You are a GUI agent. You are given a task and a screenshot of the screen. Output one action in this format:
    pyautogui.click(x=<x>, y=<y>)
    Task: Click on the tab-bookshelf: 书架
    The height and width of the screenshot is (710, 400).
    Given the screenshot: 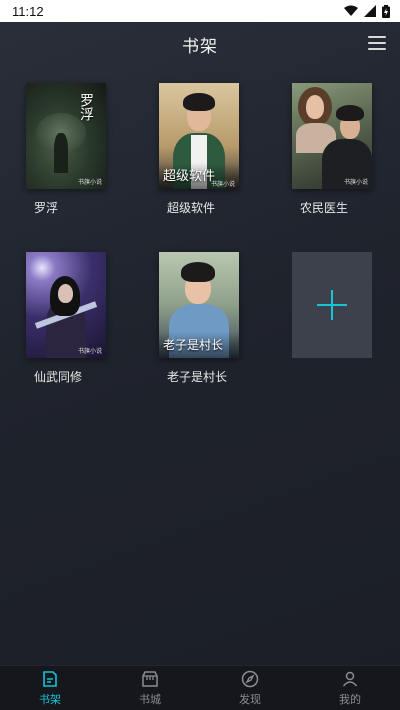 What is the action you would take?
    pyautogui.click(x=50, y=688)
    